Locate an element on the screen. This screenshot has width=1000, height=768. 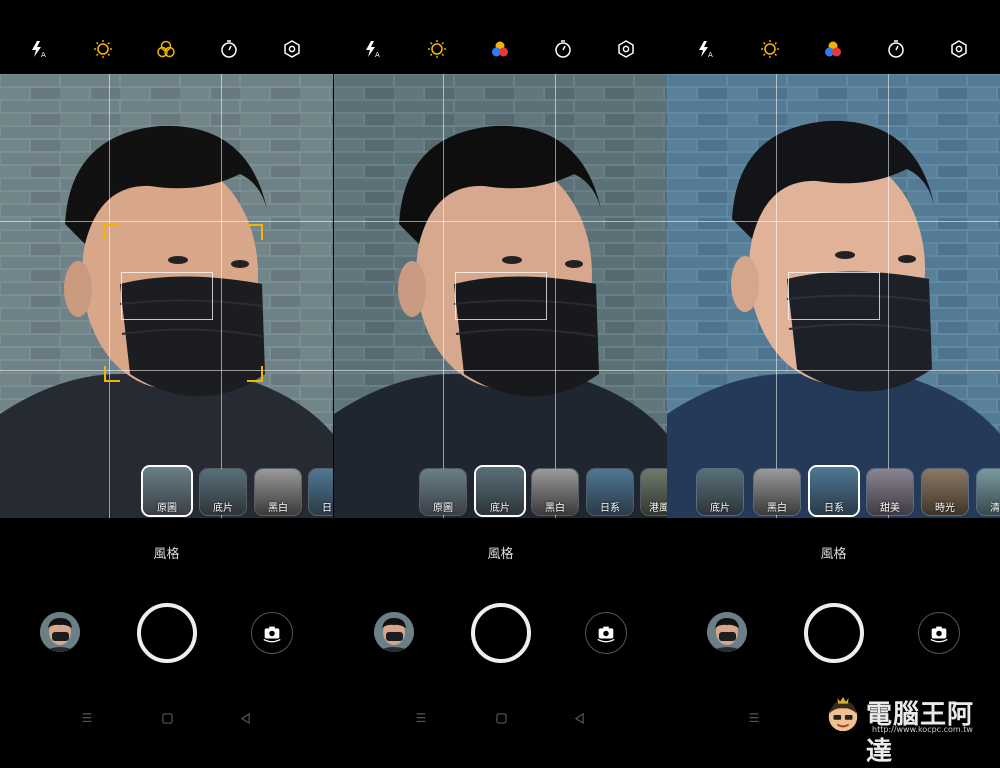
watermark-url: http://www.kocpc.com.tw is located at coordinates (922, 729).